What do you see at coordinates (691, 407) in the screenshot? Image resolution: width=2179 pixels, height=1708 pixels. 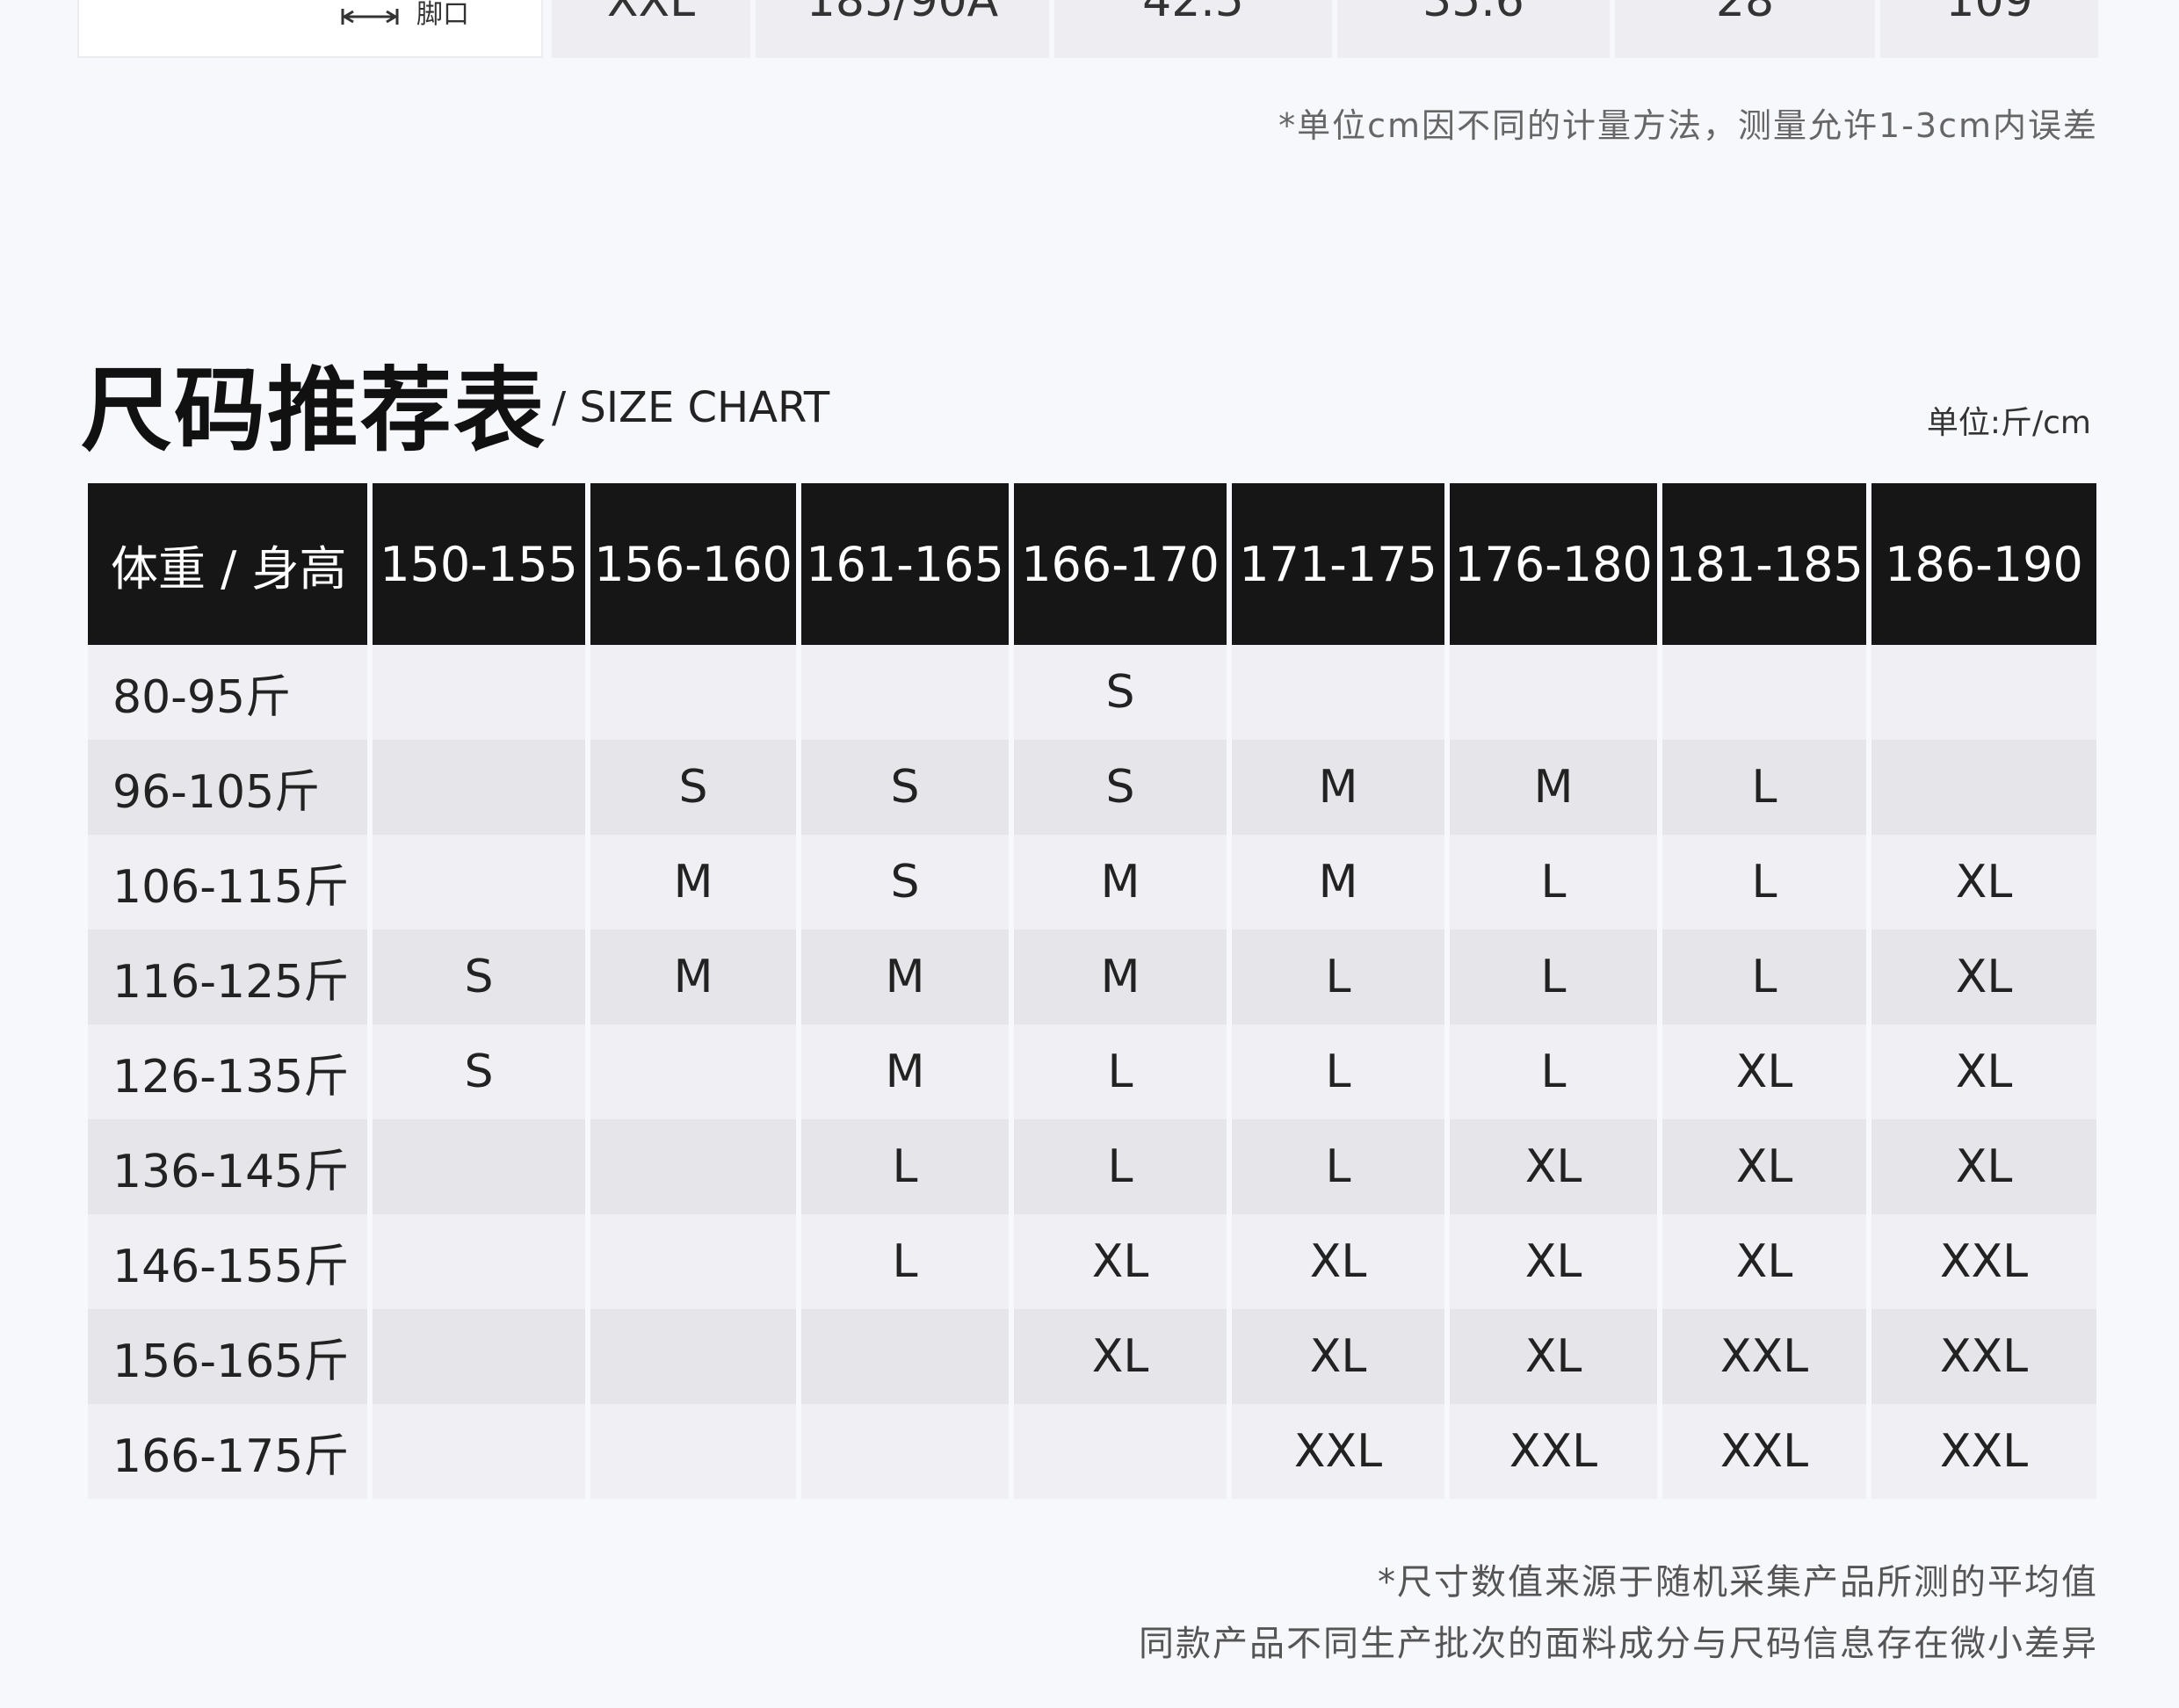 I see `page-subtitle: / SIZE CHART` at bounding box center [691, 407].